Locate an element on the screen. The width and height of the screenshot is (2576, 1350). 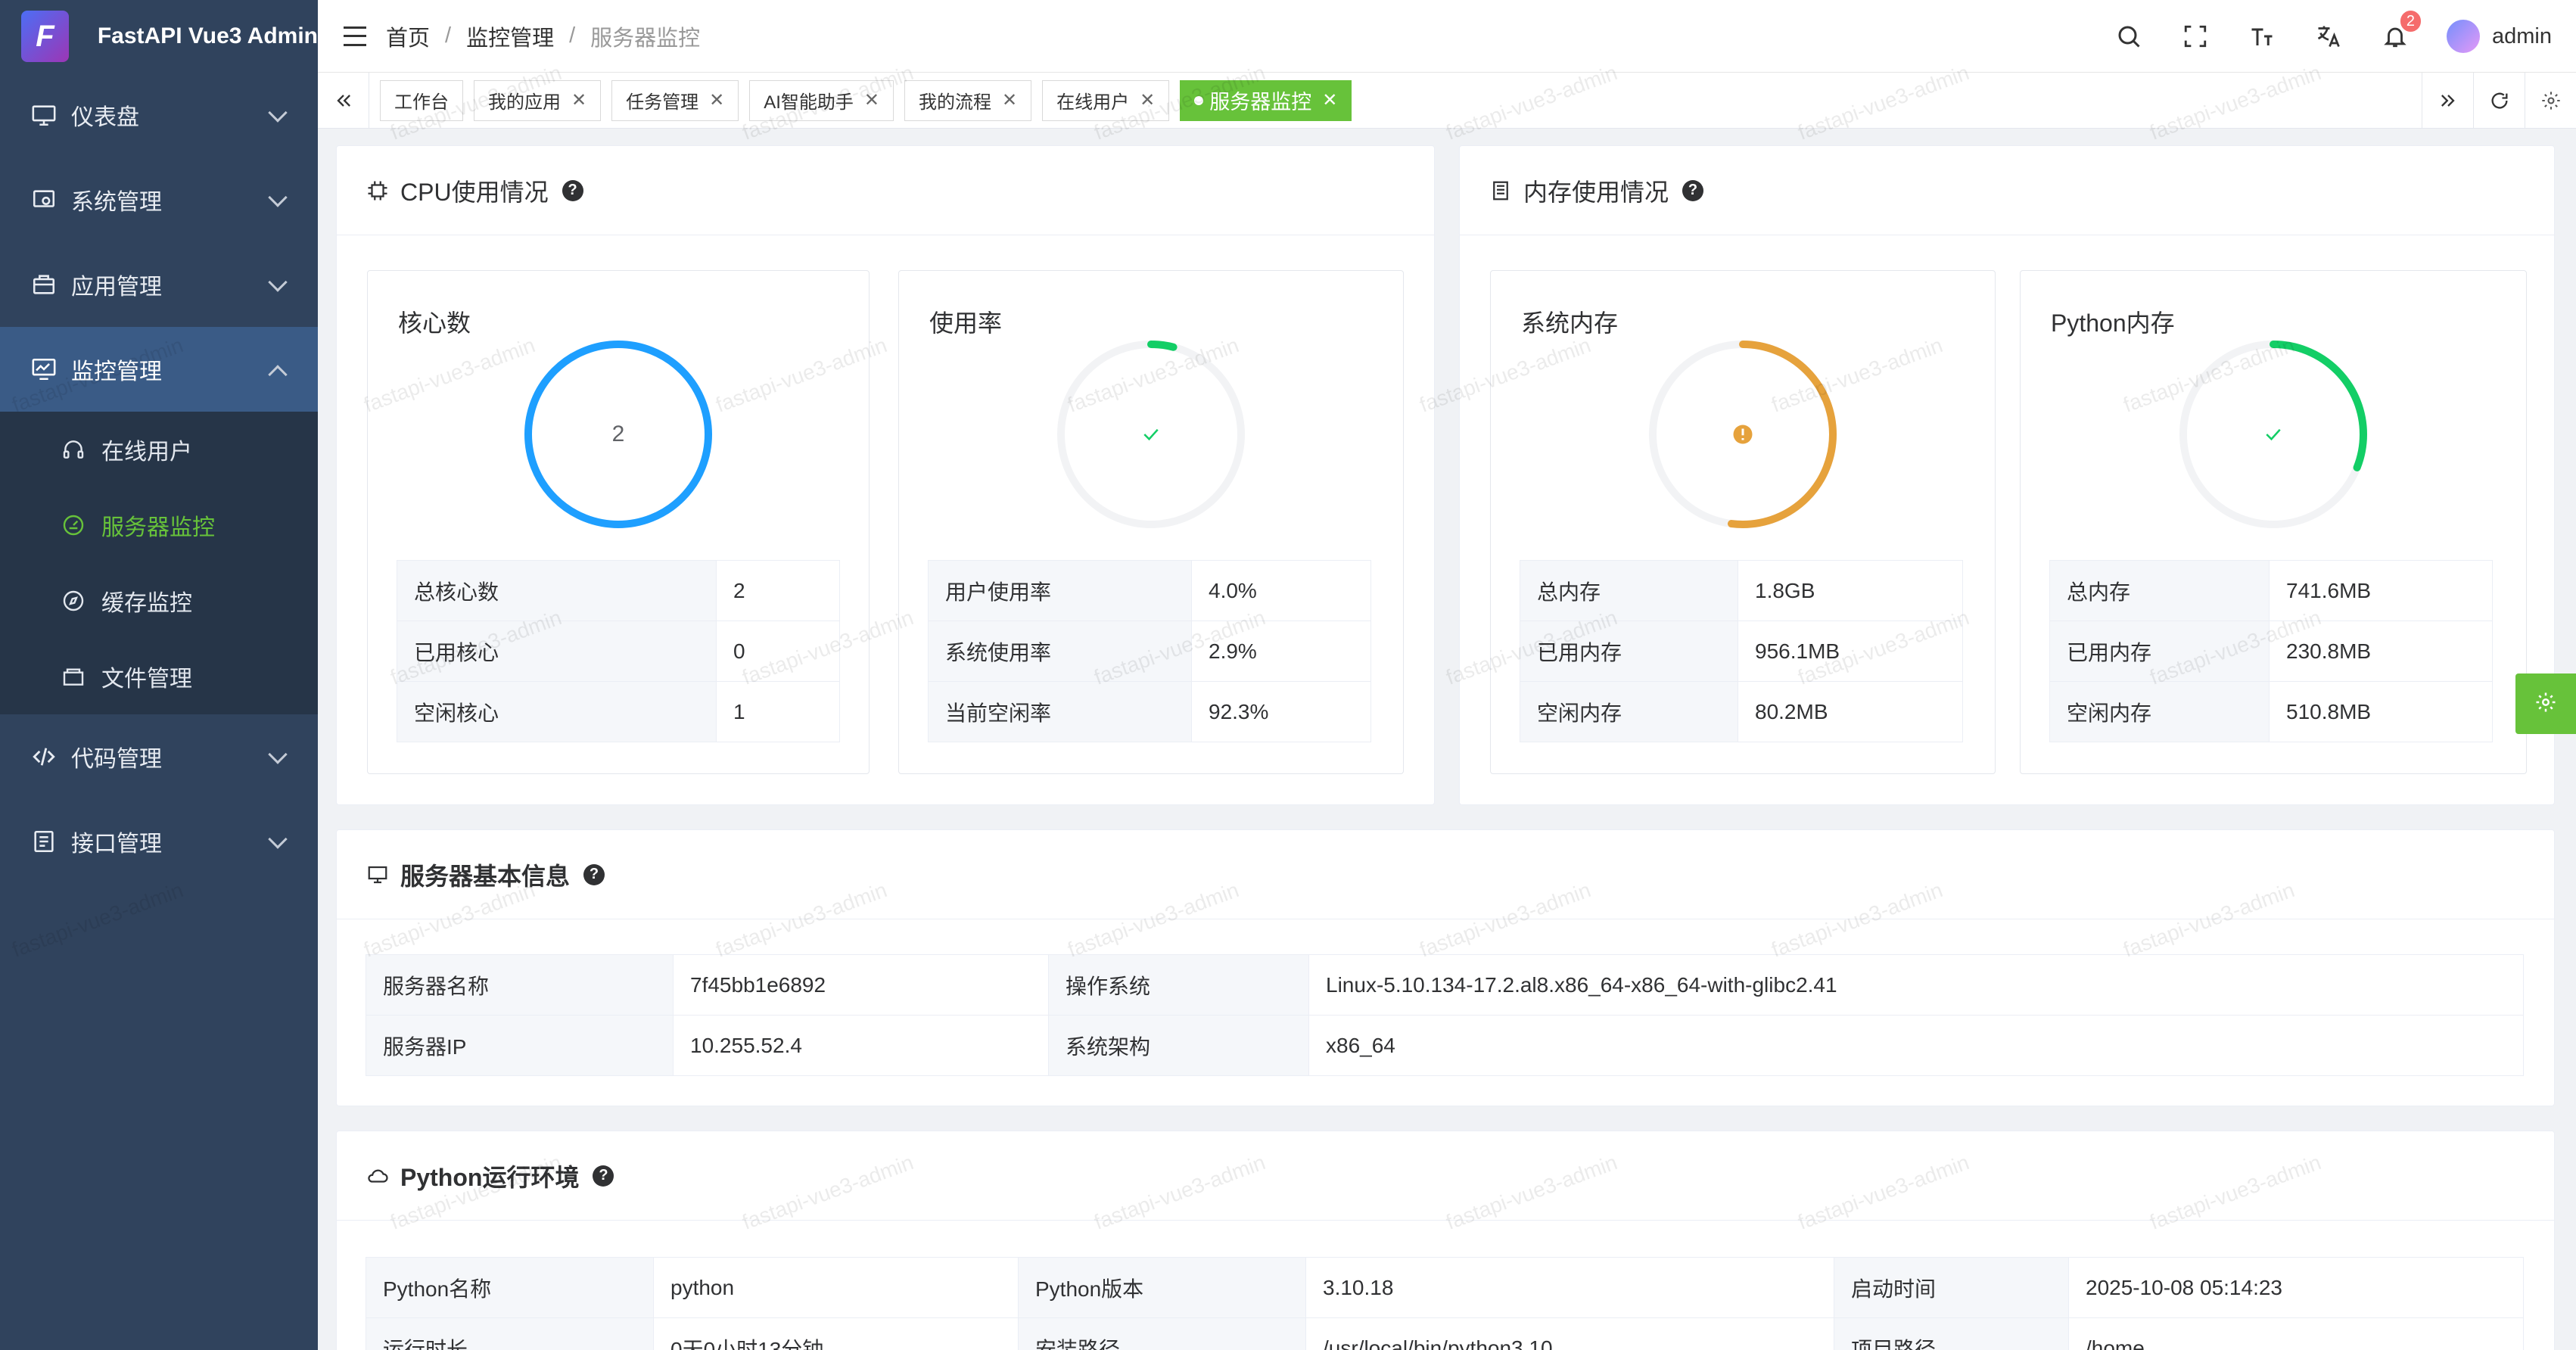
table-value: /usr/local/bin/python3.10 is located at coordinates (1569, 1333).